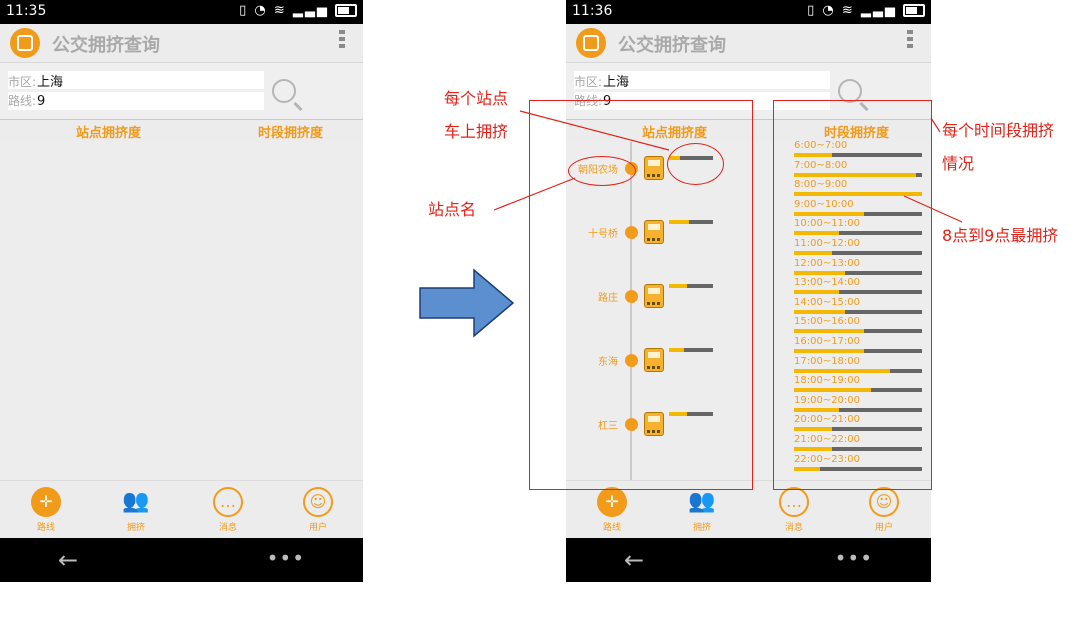  I want to click on annotation-peak-note: 8点到9点最拥挤, so click(1000, 235).